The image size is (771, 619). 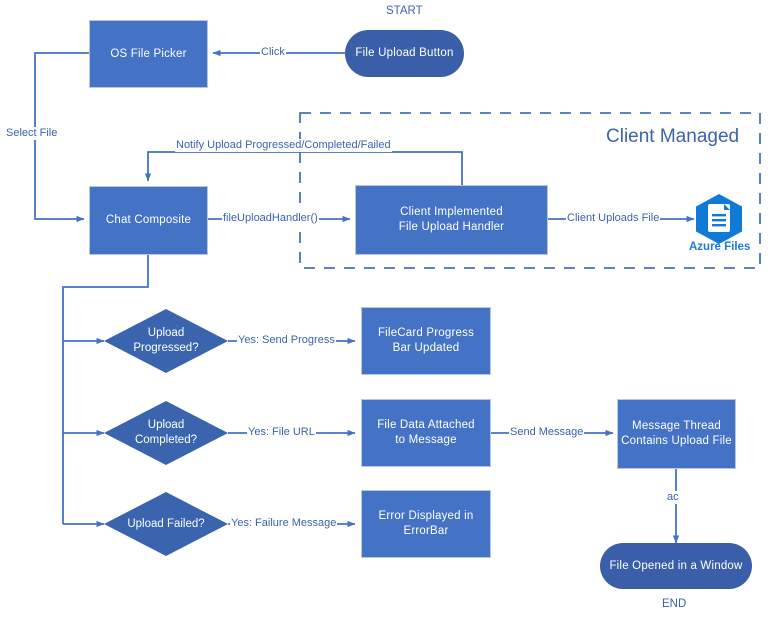 I want to click on node-os-file-picker-label: OS File Picker, so click(x=148, y=53).